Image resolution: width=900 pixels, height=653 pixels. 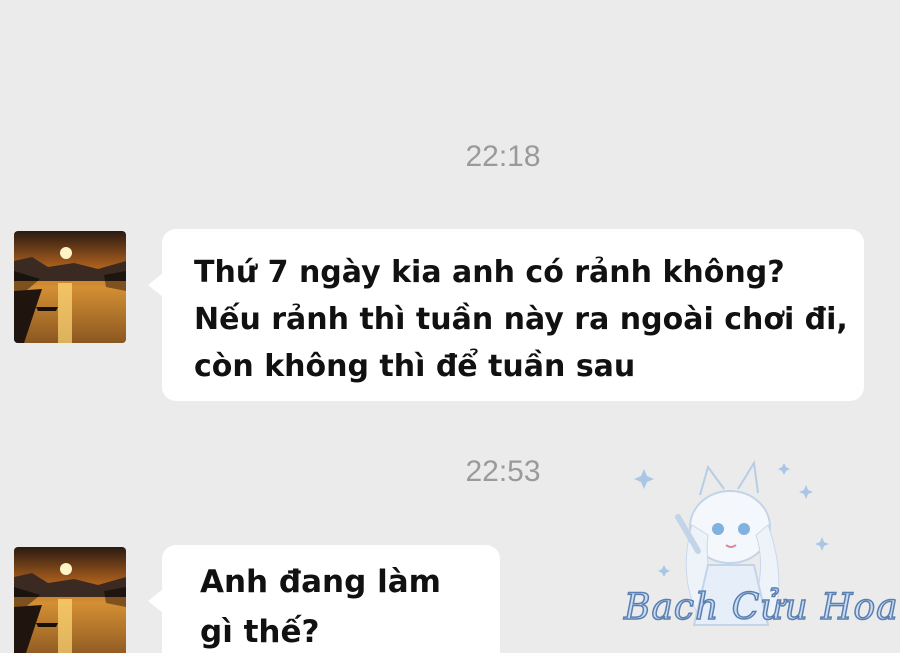 What do you see at coordinates (753, 554) in the screenshot?
I see `watermark: Bach Cửu Hoa` at bounding box center [753, 554].